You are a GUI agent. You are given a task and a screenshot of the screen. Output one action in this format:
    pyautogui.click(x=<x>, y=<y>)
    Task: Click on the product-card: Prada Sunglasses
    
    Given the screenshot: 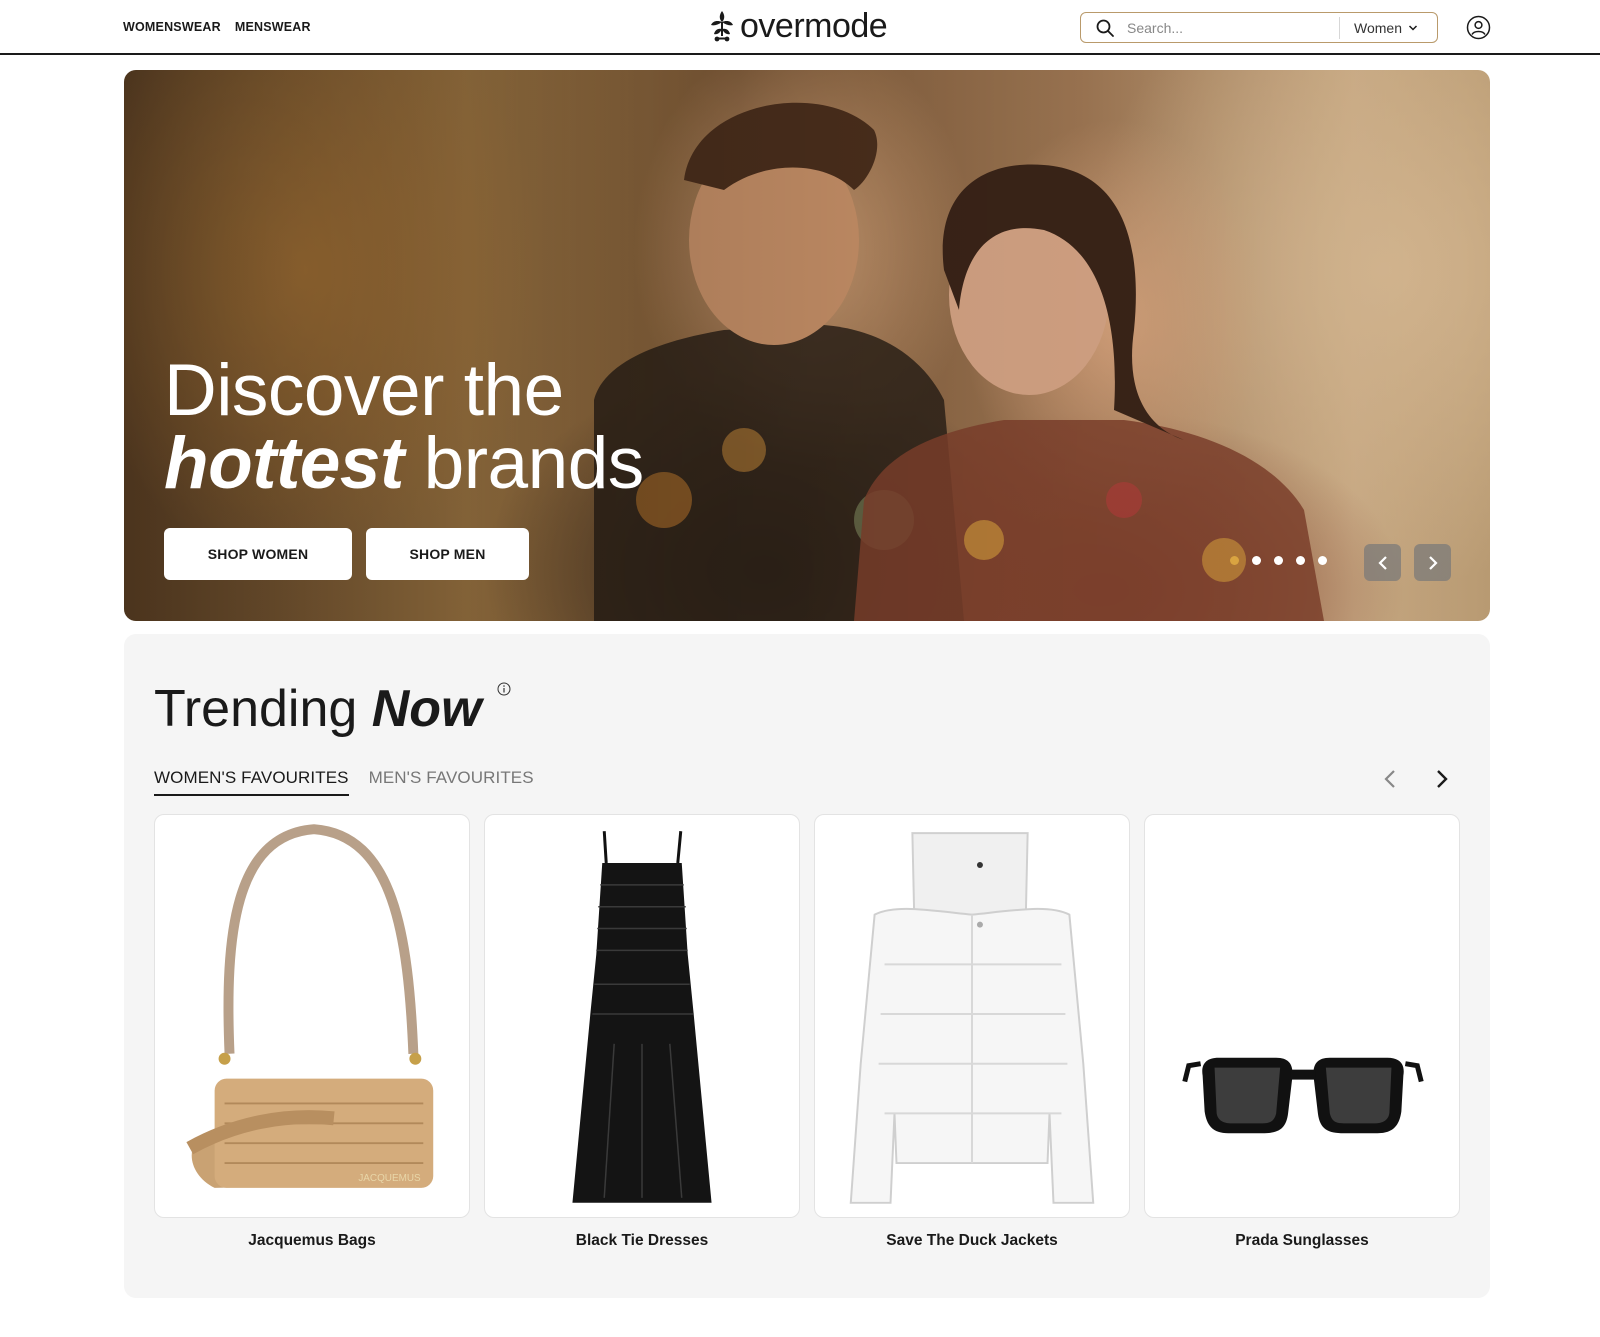 What is the action you would take?
    pyautogui.click(x=1302, y=1032)
    